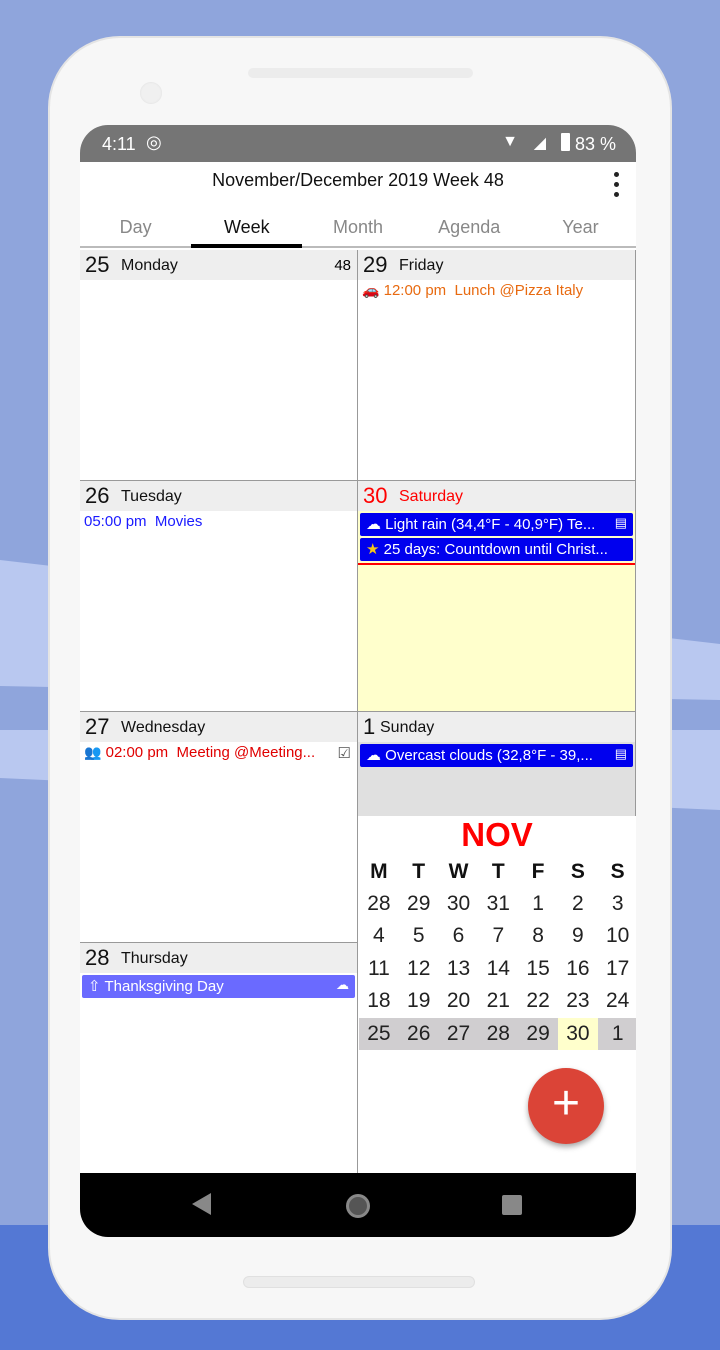 The height and width of the screenshot is (1350, 720). I want to click on mini-day: 8, so click(538, 936).